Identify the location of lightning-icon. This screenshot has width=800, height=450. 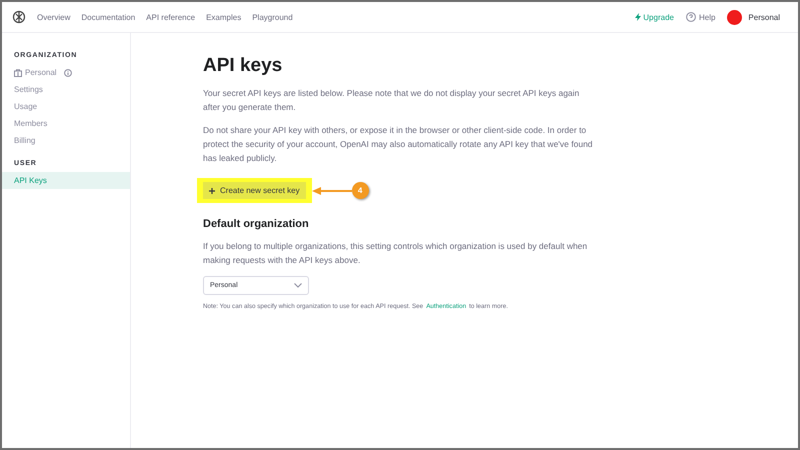
(638, 17).